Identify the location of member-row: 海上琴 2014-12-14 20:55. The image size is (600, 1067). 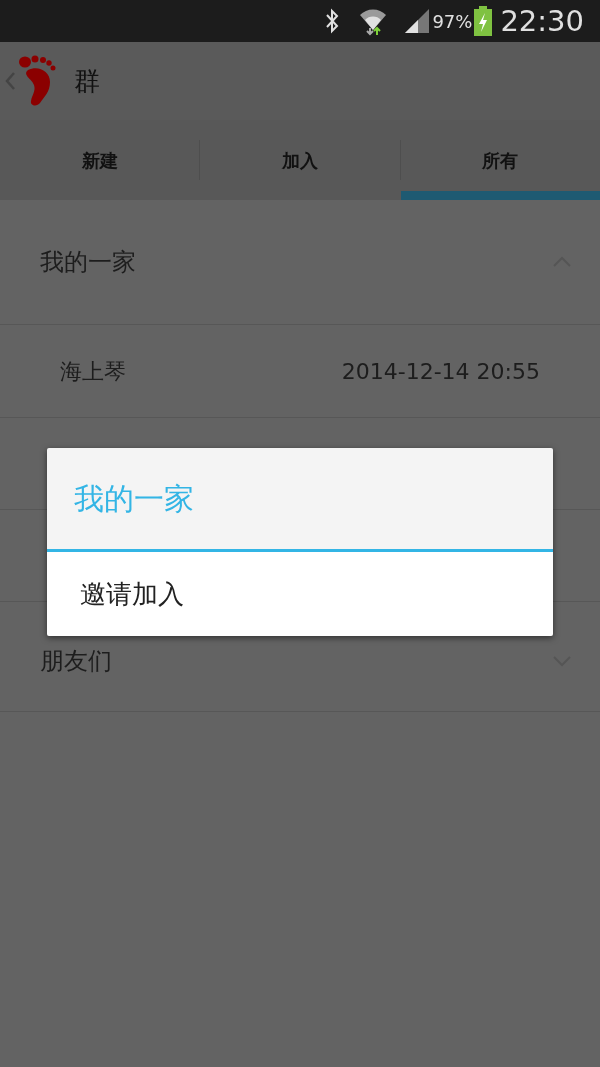
(300, 371).